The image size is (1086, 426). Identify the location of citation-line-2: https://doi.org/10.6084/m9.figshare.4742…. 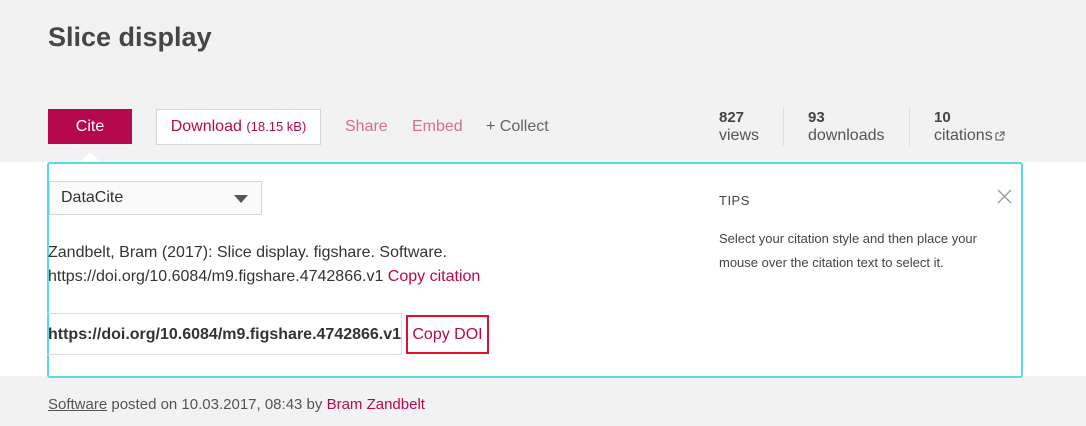
(358, 277).